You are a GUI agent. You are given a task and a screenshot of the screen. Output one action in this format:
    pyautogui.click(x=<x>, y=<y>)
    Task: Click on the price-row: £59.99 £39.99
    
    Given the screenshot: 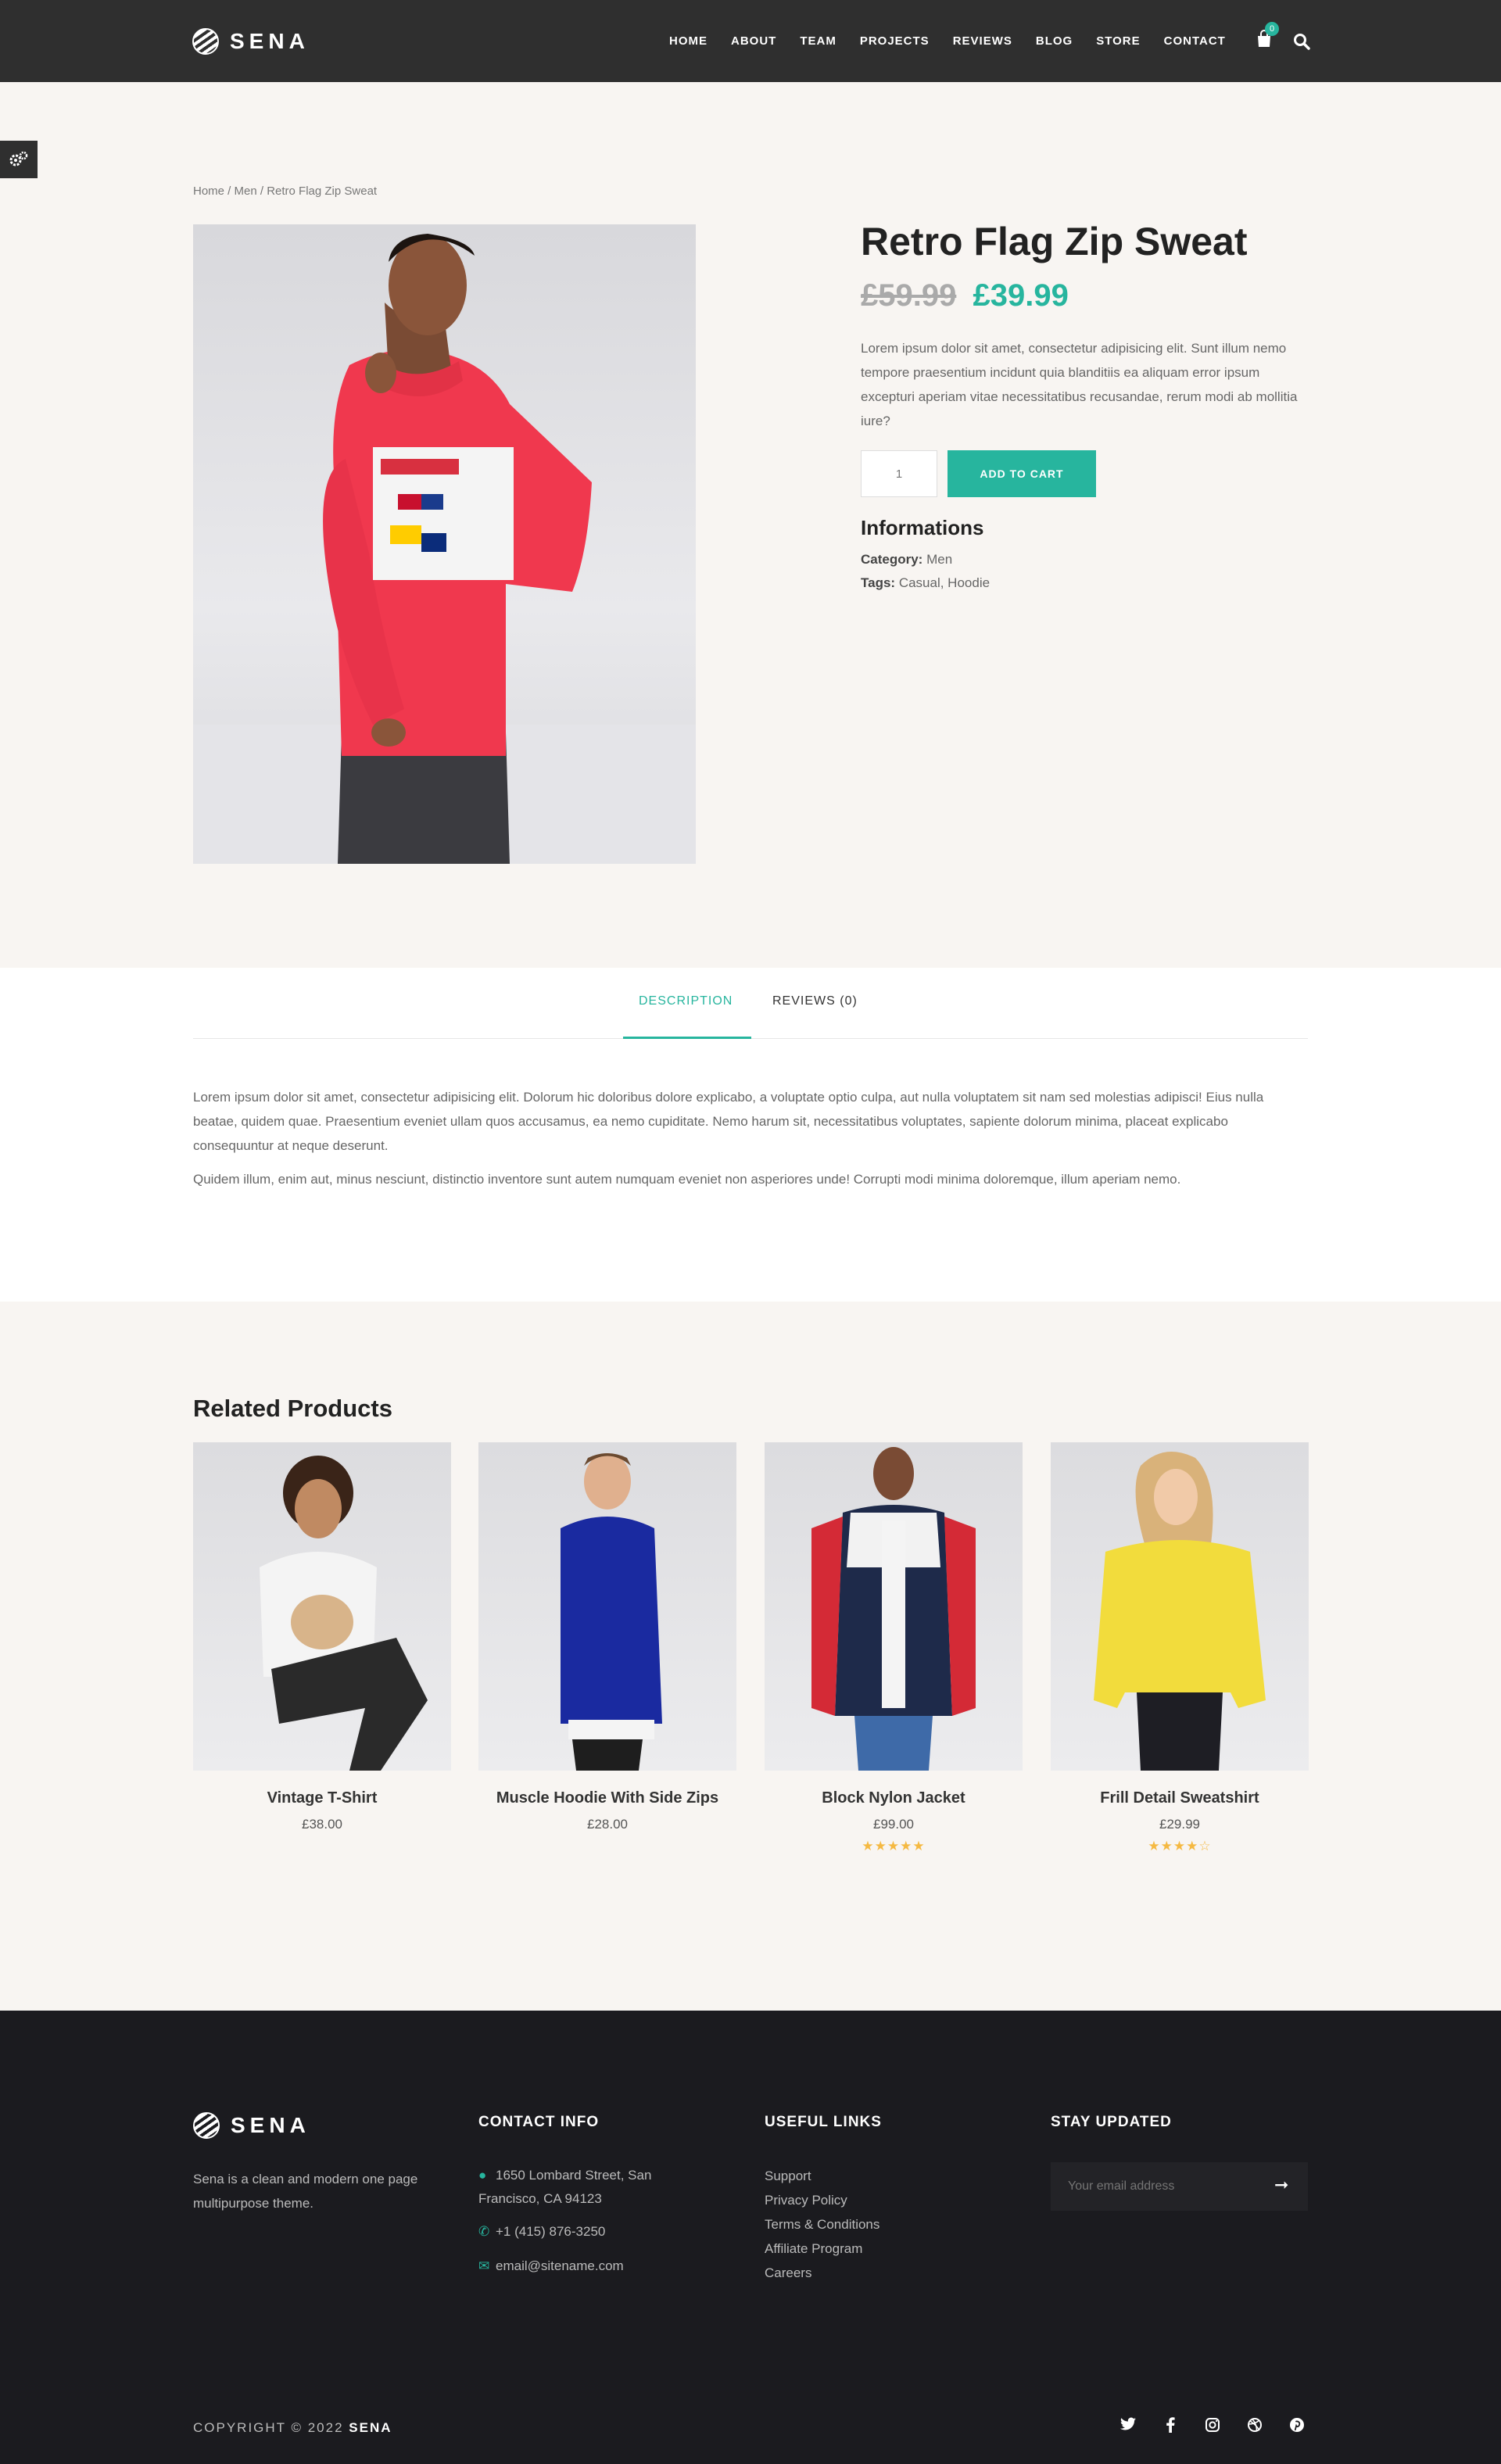 What is the action you would take?
    pyautogui.click(x=965, y=295)
    